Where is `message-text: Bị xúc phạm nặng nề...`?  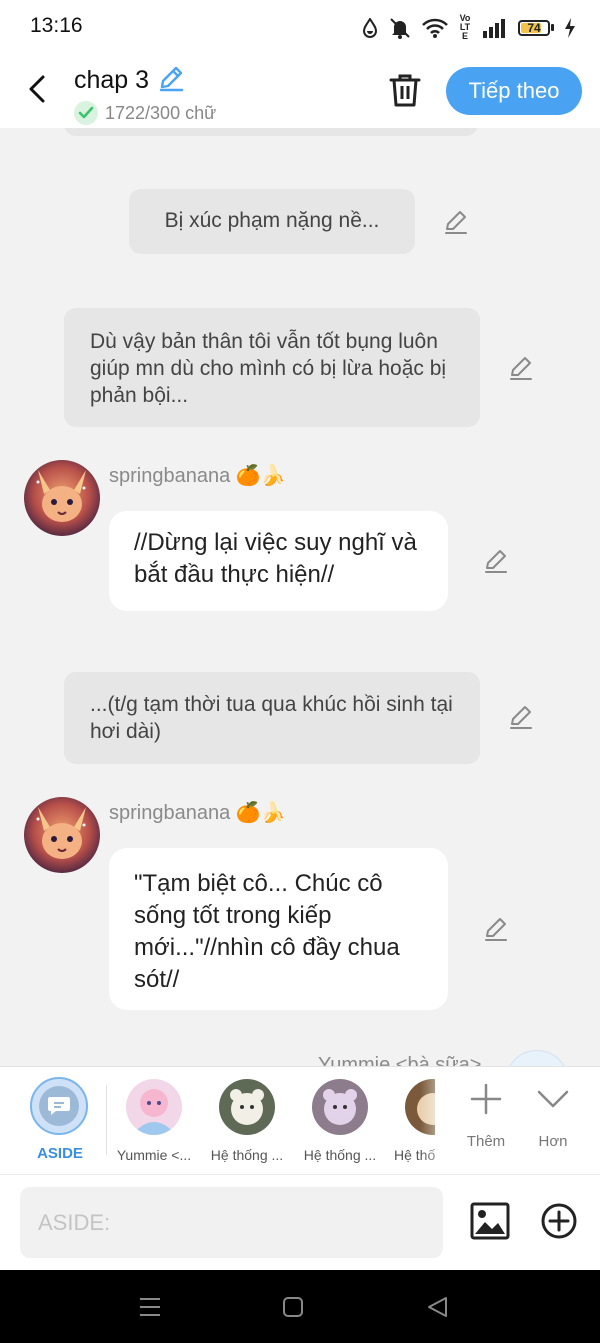
message-text: Bị xúc phạm nặng nề... is located at coordinates (272, 220).